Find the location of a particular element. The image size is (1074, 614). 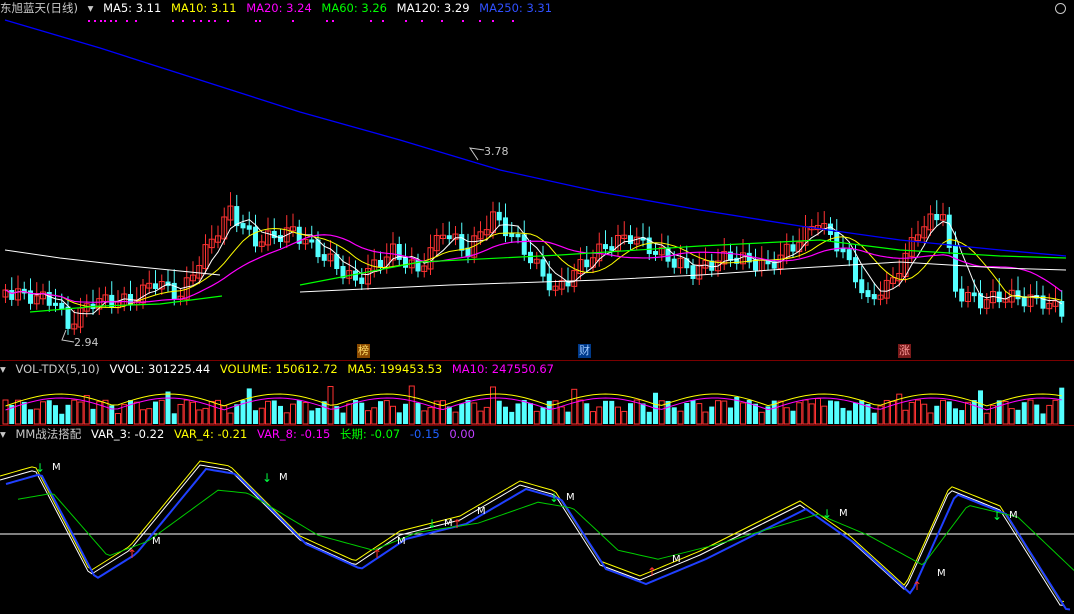

event-marker-bang: 榜 is located at coordinates (363, 351).